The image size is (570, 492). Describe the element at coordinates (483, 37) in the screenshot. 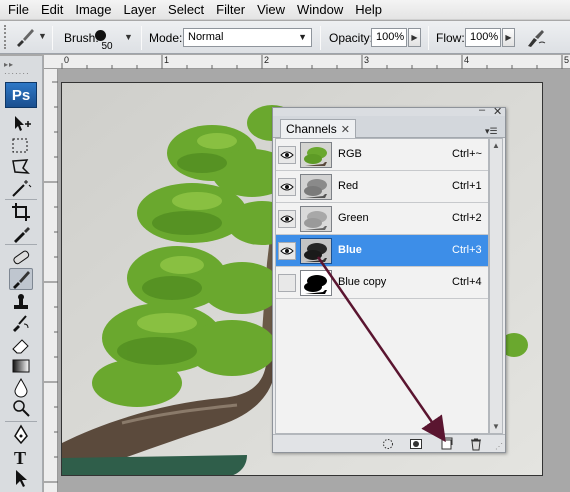

I see `flow-input: 100%` at that location.